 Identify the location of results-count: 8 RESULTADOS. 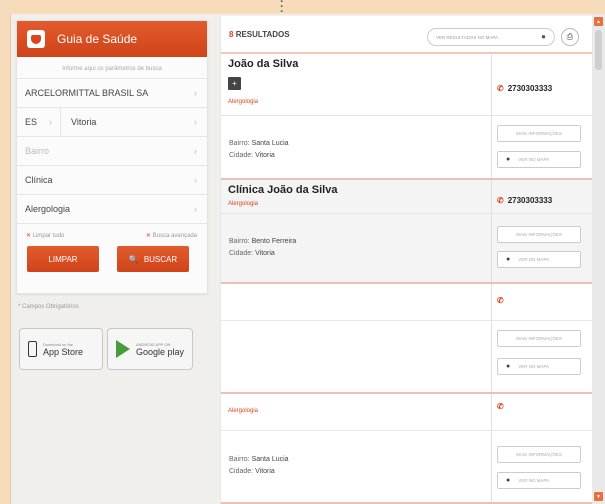
(259, 34).